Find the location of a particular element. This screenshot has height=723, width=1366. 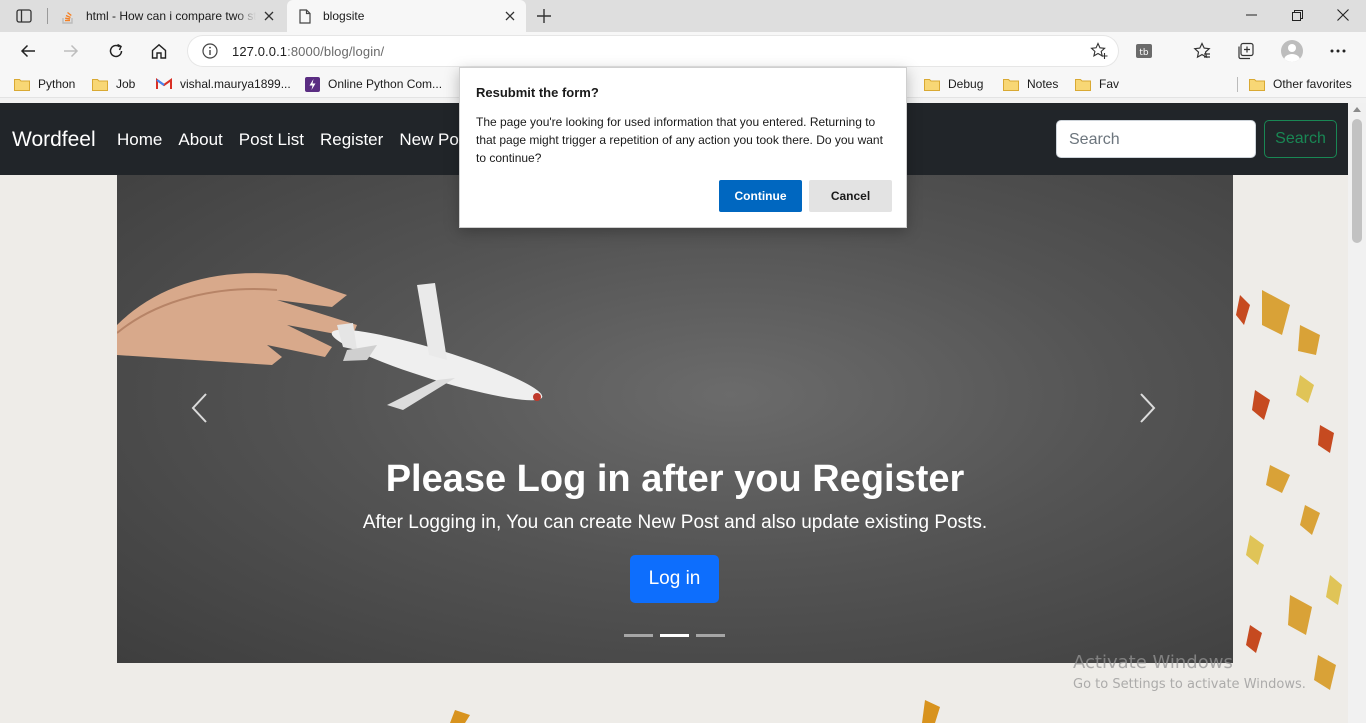

minimize-button is located at coordinates (1251, 15).